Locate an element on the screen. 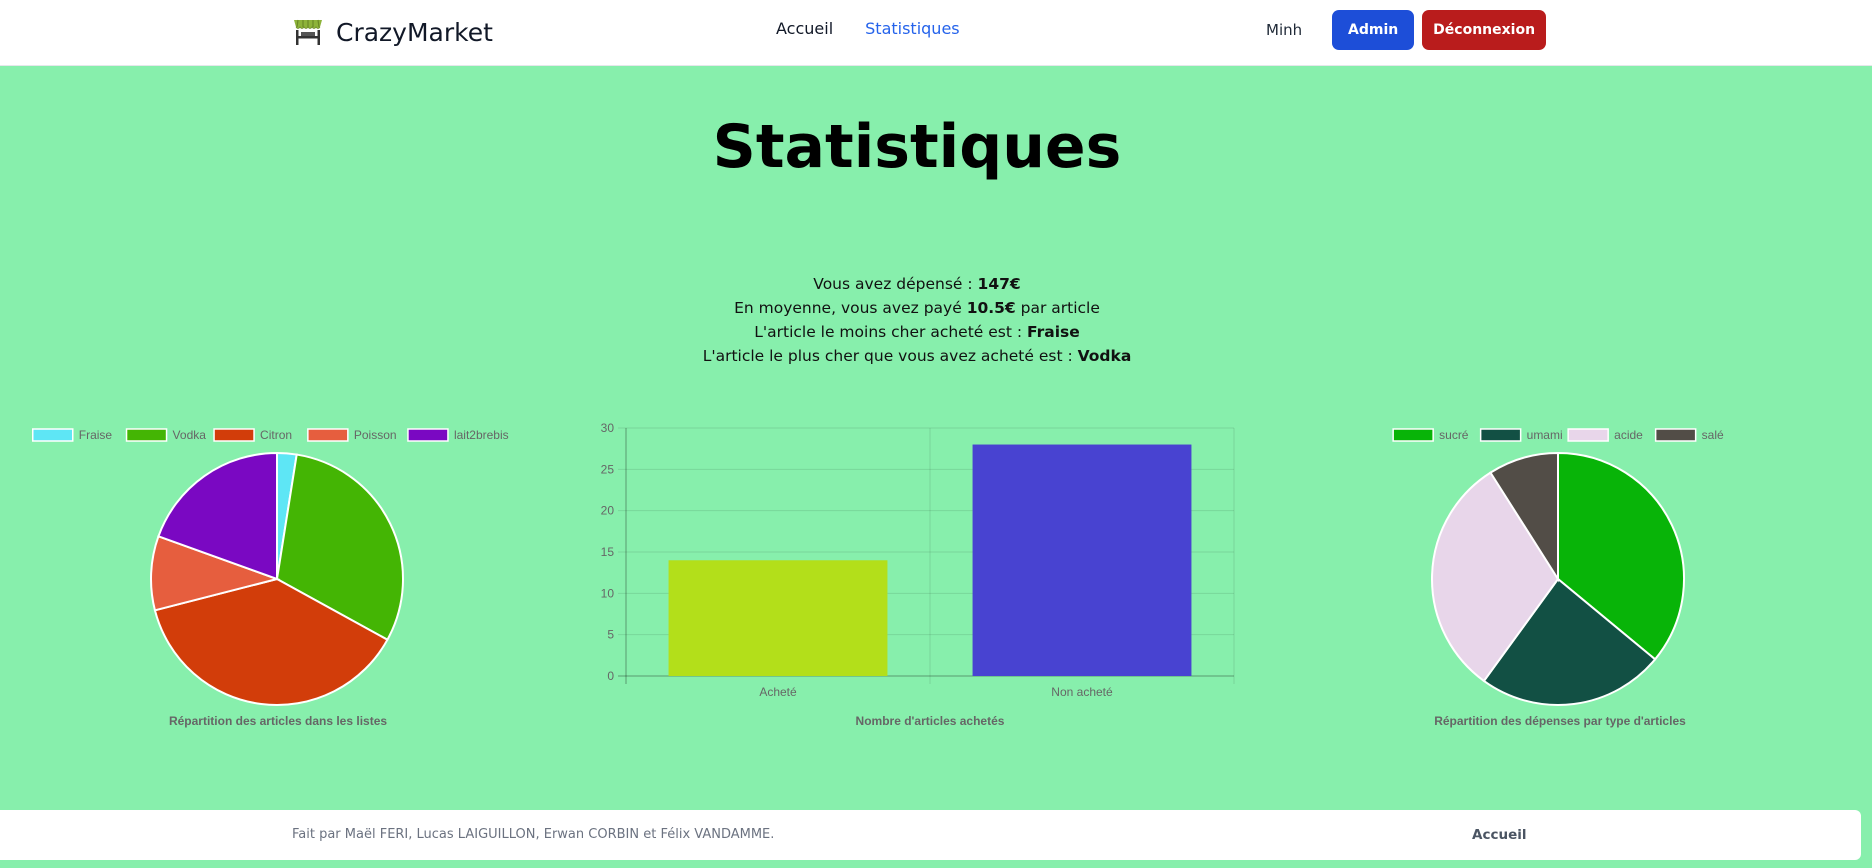 This screenshot has width=1872, height=868. legend-item-citron: Citron is located at coordinates (252, 435).